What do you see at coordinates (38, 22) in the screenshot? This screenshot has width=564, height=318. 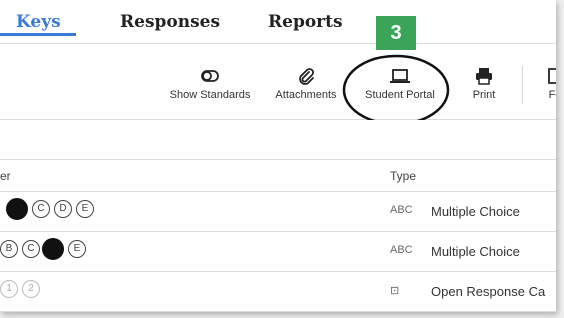 I see `tab-keys: Keys` at bounding box center [38, 22].